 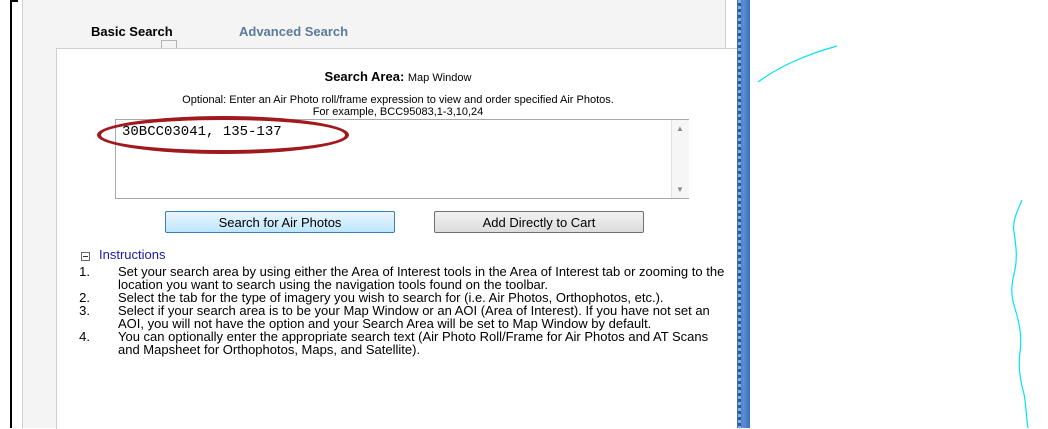 What do you see at coordinates (84, 271) in the screenshot?
I see `list-item-number: 1.` at bounding box center [84, 271].